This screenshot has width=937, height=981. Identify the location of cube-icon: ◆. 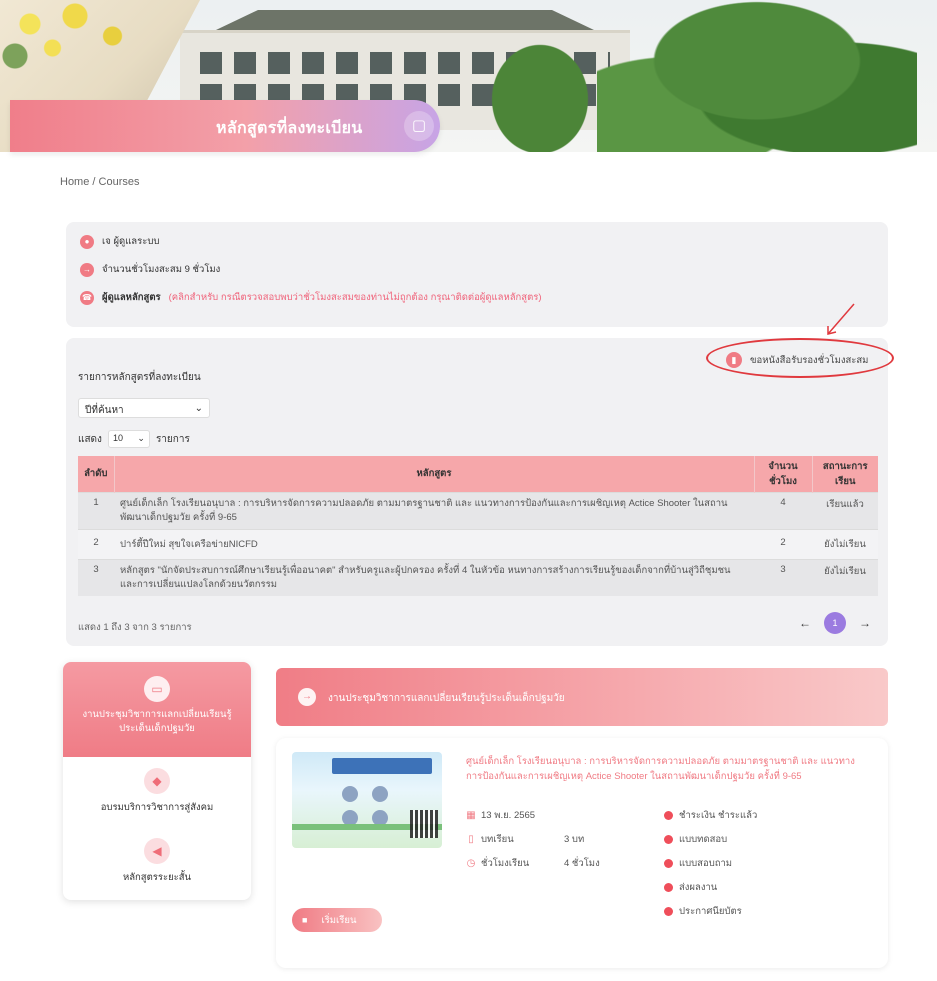
(157, 781).